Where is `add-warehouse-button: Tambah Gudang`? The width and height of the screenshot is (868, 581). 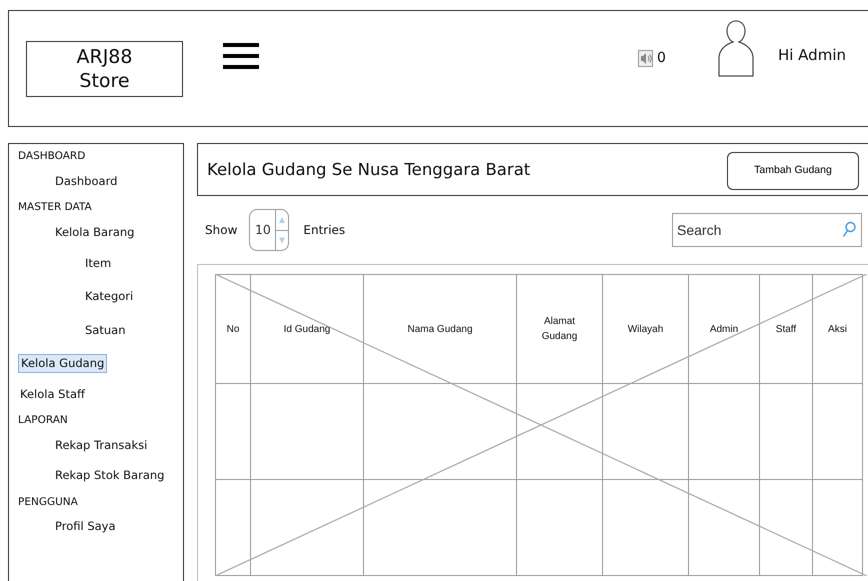
add-warehouse-button: Tambah Gudang is located at coordinates (793, 171).